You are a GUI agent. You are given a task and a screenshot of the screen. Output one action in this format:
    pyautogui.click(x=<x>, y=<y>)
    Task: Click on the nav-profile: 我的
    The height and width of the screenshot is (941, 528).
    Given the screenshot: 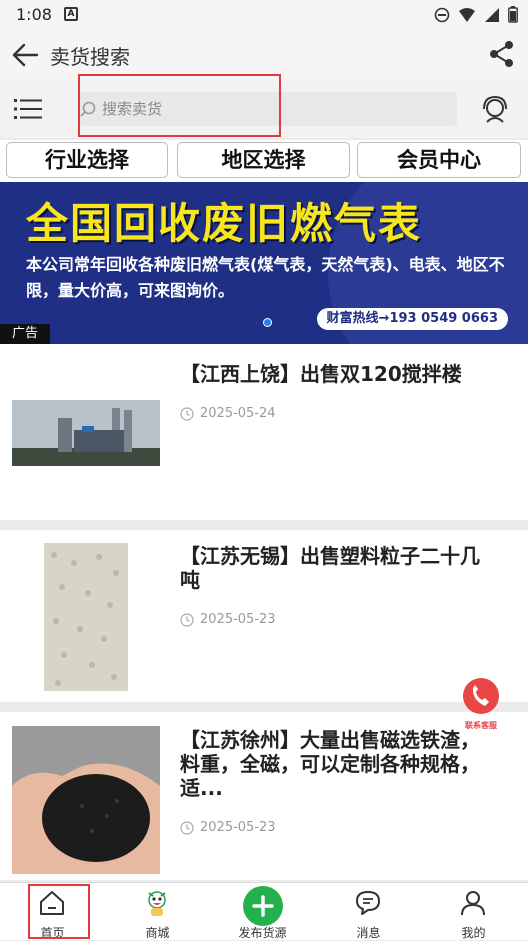 What is the action you would take?
    pyautogui.click(x=473, y=912)
    